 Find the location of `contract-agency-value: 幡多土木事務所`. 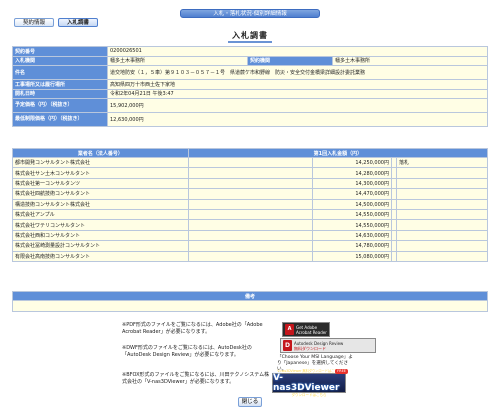

contract-agency-value: 幡多土木事務所 is located at coordinates (410, 60).